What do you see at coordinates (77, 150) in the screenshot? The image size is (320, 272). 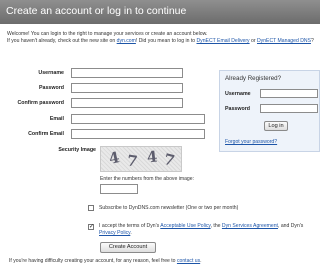 I see `security-image-label: Security Image` at bounding box center [77, 150].